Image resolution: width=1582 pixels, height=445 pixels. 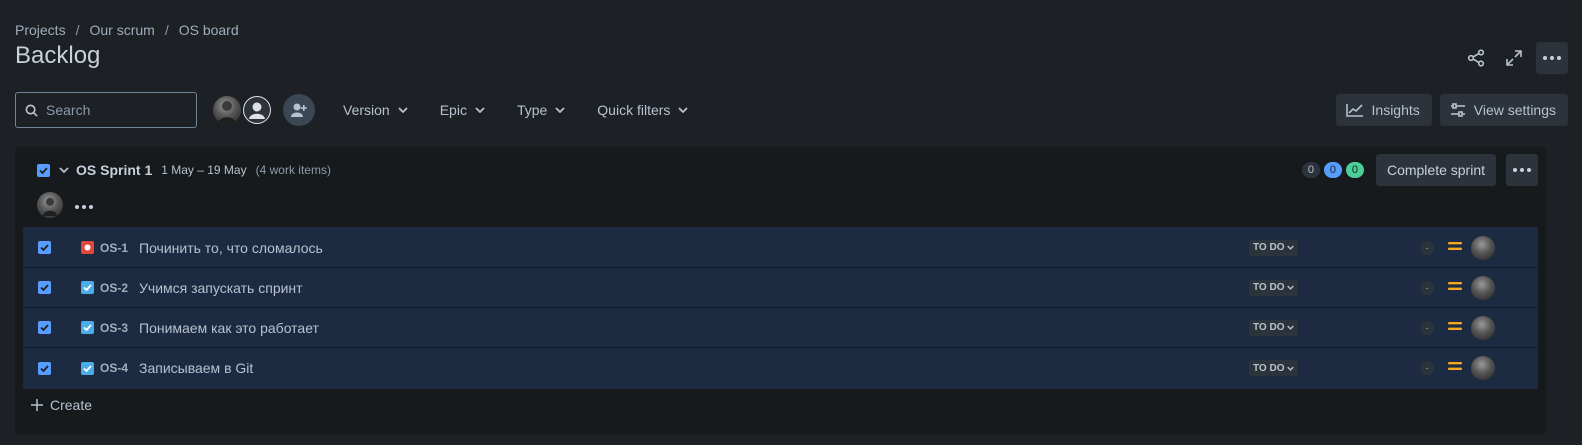 I want to click on issue-summary: Починить то, что сломалось, so click(x=231, y=248).